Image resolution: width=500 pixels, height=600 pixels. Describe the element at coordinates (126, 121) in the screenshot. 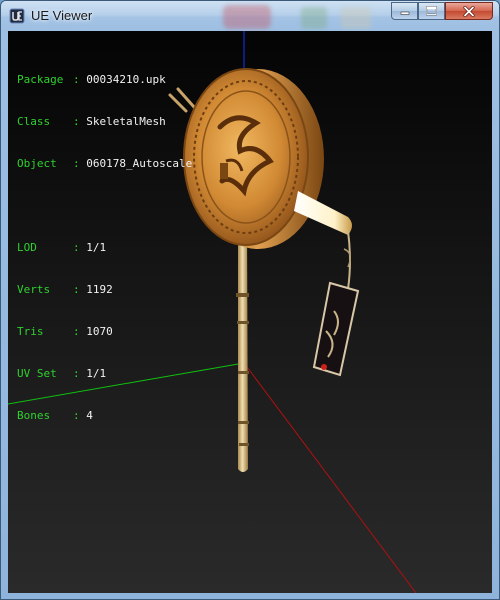

I see `class-value: SkeletalMesh` at that location.